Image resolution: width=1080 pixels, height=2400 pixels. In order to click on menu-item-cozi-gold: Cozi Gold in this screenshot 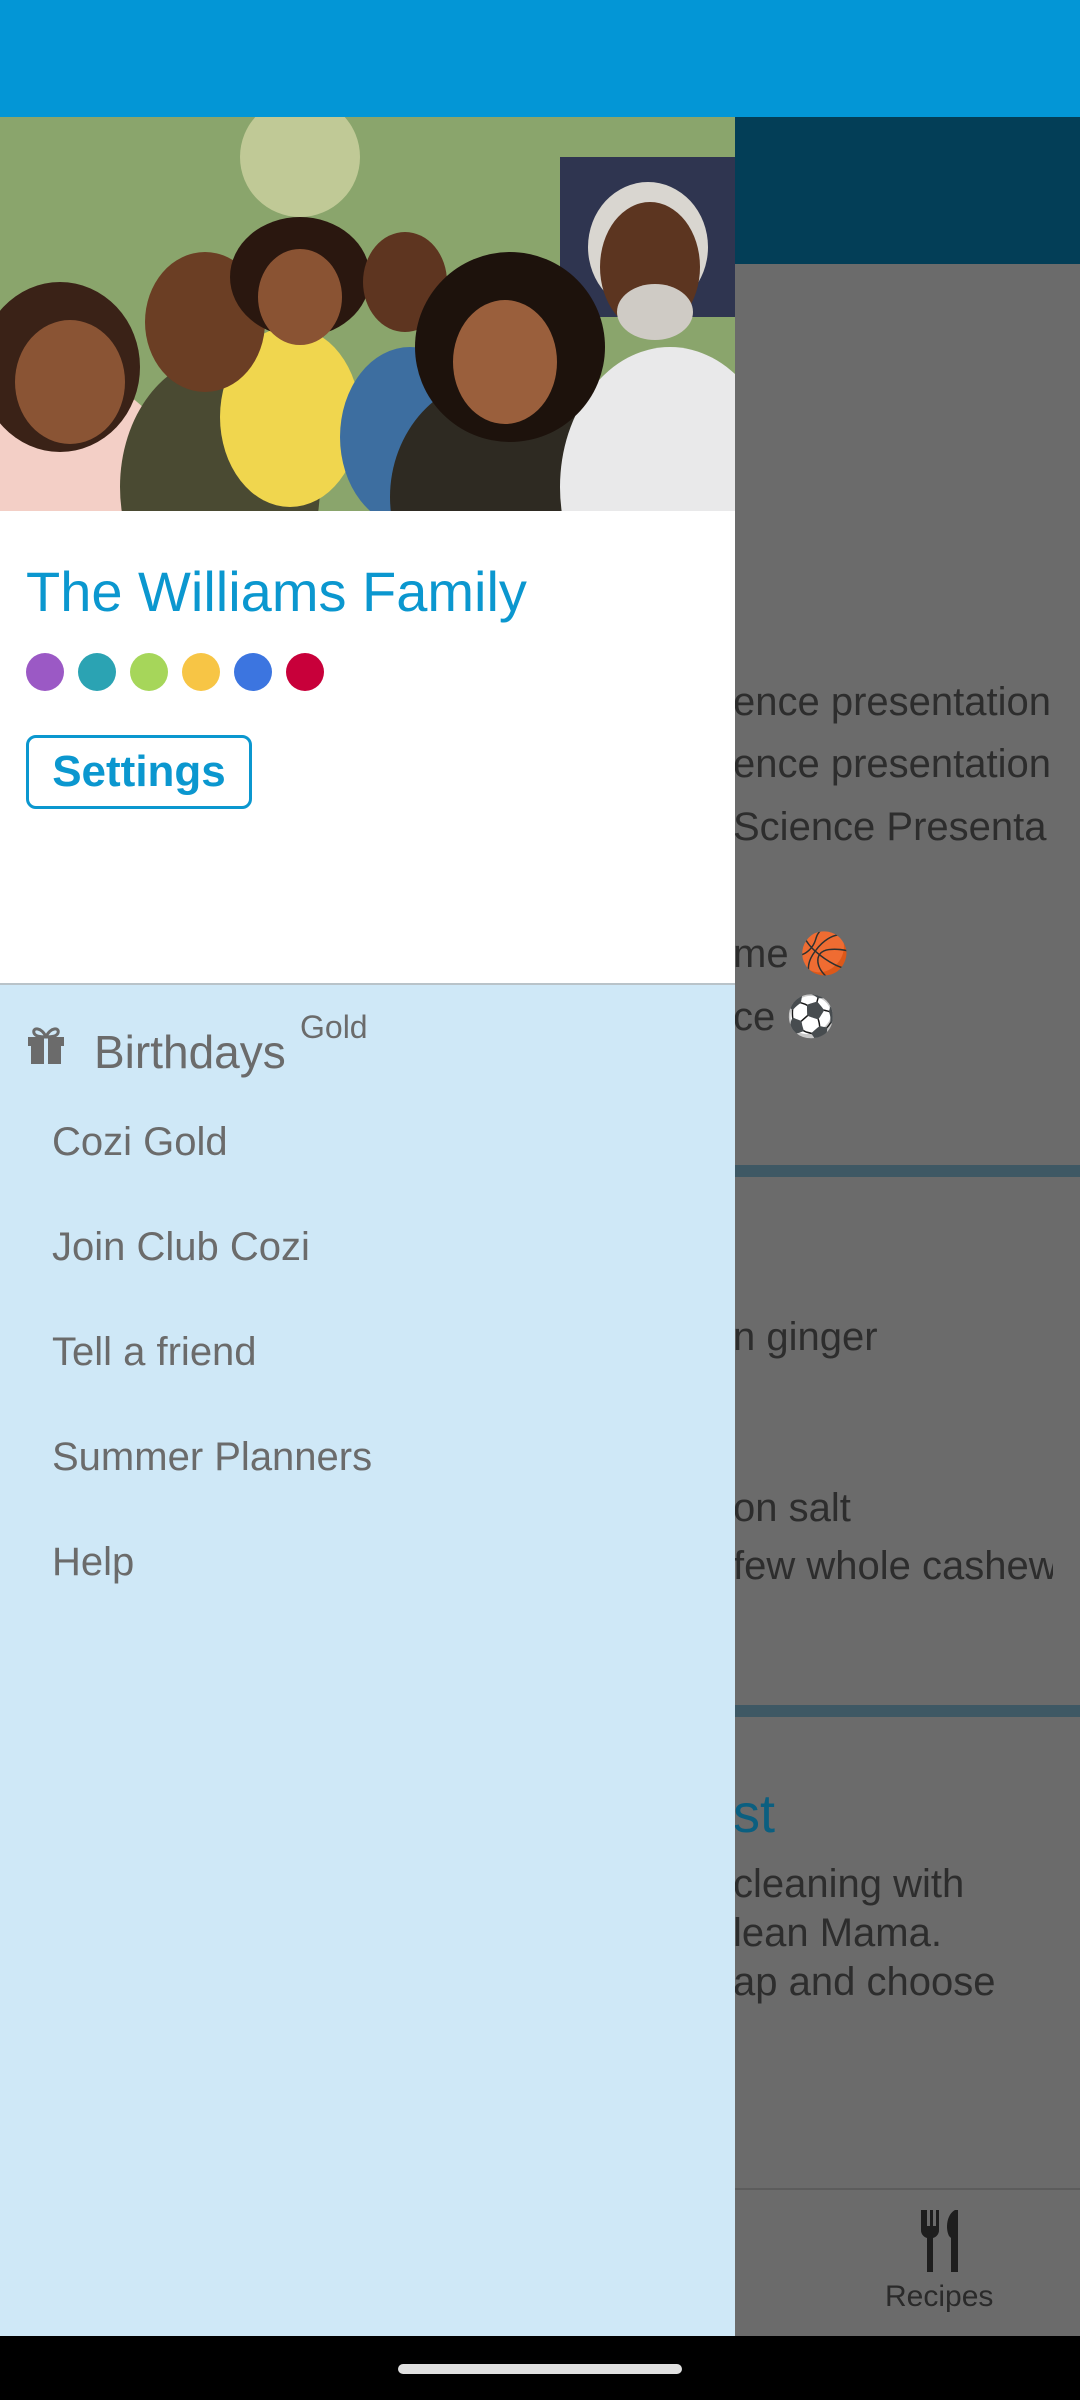, I will do `click(140, 1142)`.